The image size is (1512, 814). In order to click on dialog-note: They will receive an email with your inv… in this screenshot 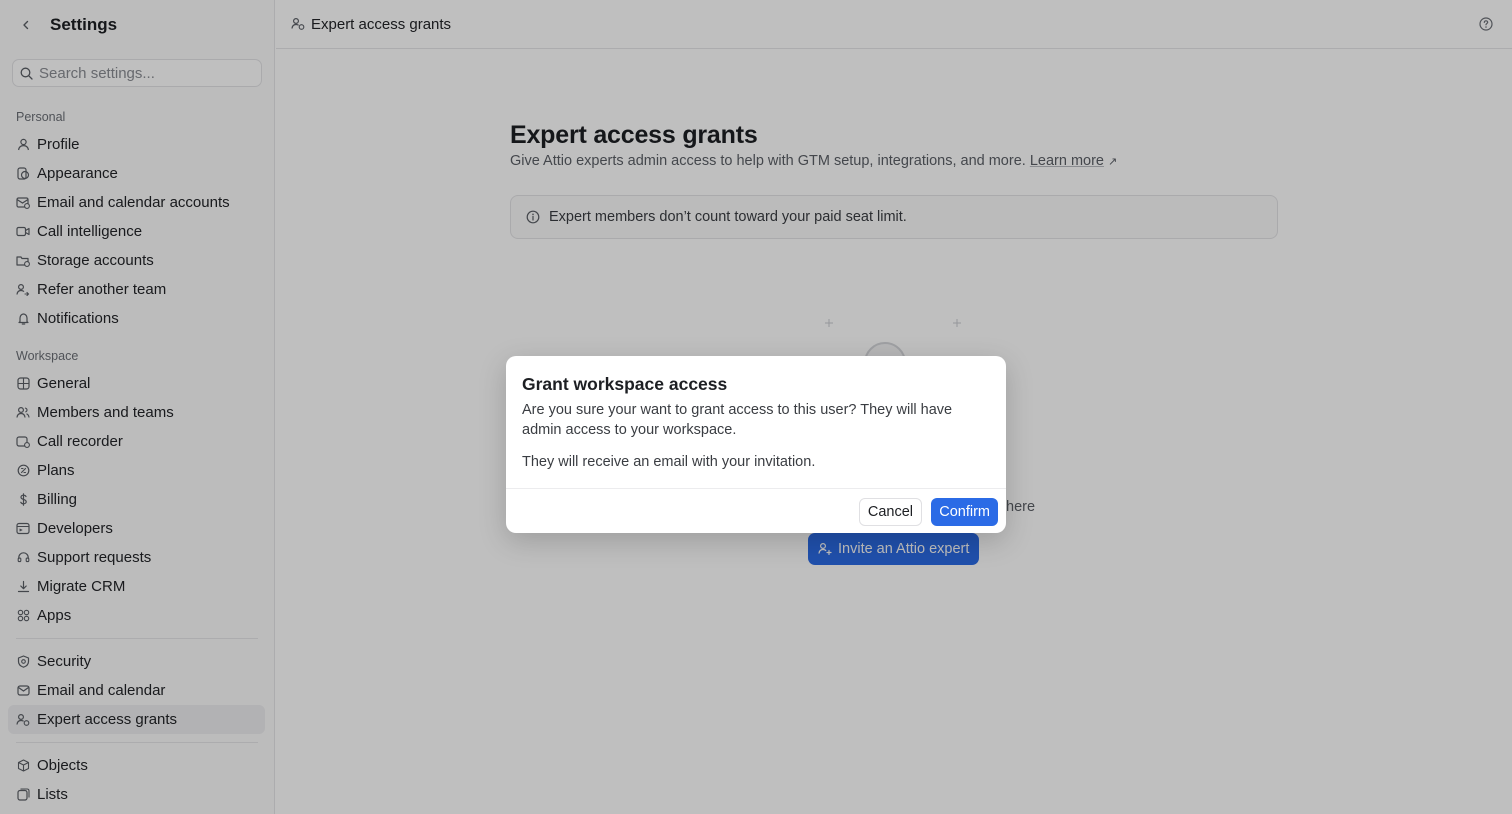, I will do `click(669, 462)`.